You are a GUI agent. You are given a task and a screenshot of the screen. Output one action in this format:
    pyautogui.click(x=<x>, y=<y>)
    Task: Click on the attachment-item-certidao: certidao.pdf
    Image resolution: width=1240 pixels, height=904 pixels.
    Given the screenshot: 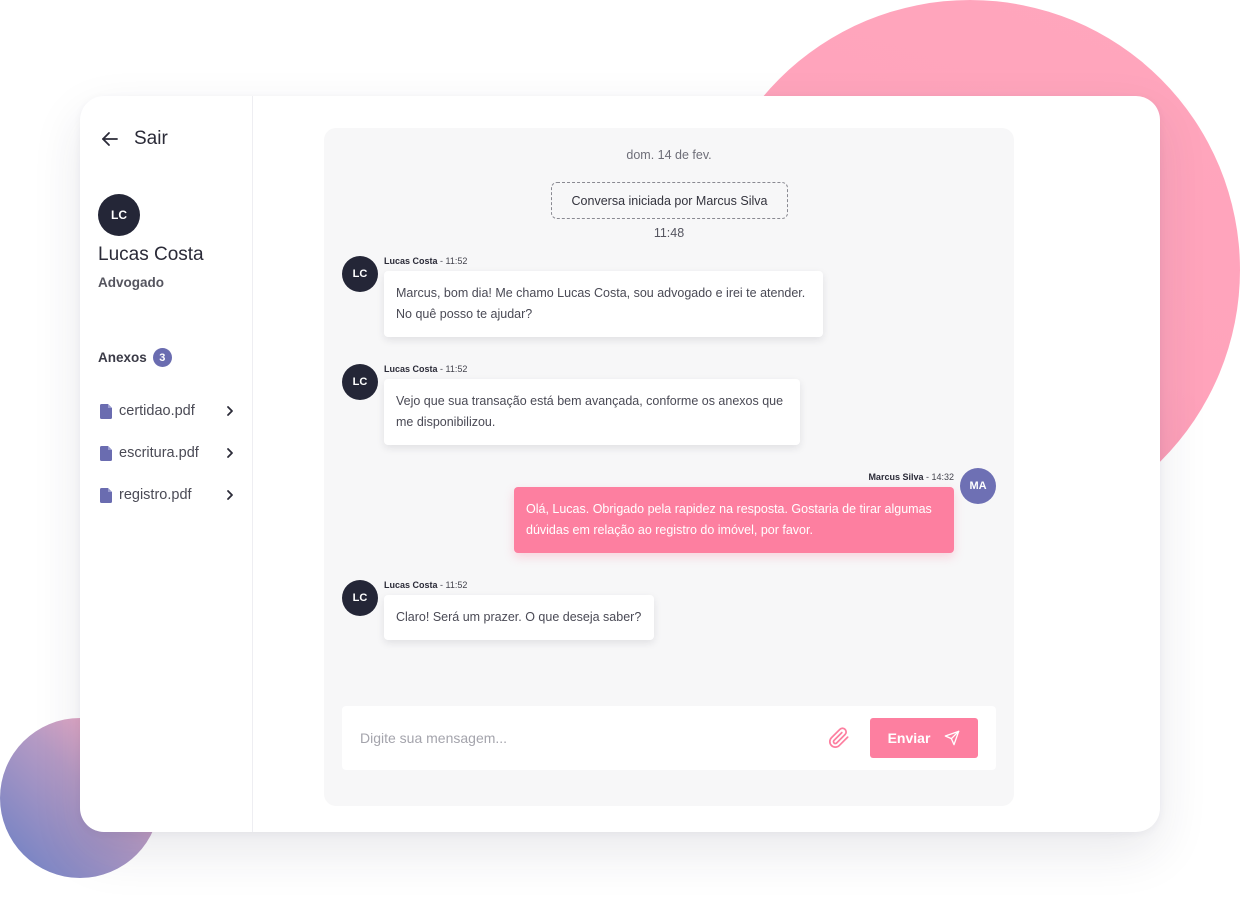 What is the action you would take?
    pyautogui.click(x=168, y=411)
    